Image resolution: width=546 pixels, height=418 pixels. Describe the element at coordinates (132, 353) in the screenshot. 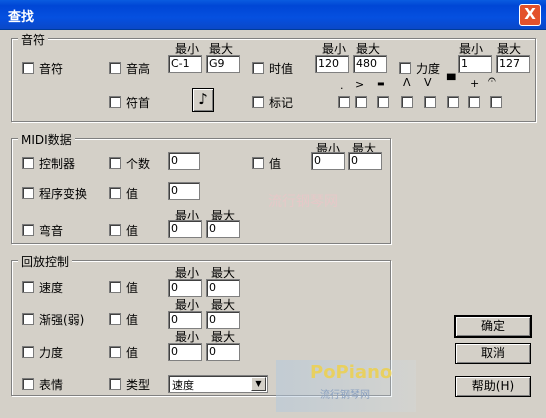

I see `dynamics-value-label: 值` at that location.